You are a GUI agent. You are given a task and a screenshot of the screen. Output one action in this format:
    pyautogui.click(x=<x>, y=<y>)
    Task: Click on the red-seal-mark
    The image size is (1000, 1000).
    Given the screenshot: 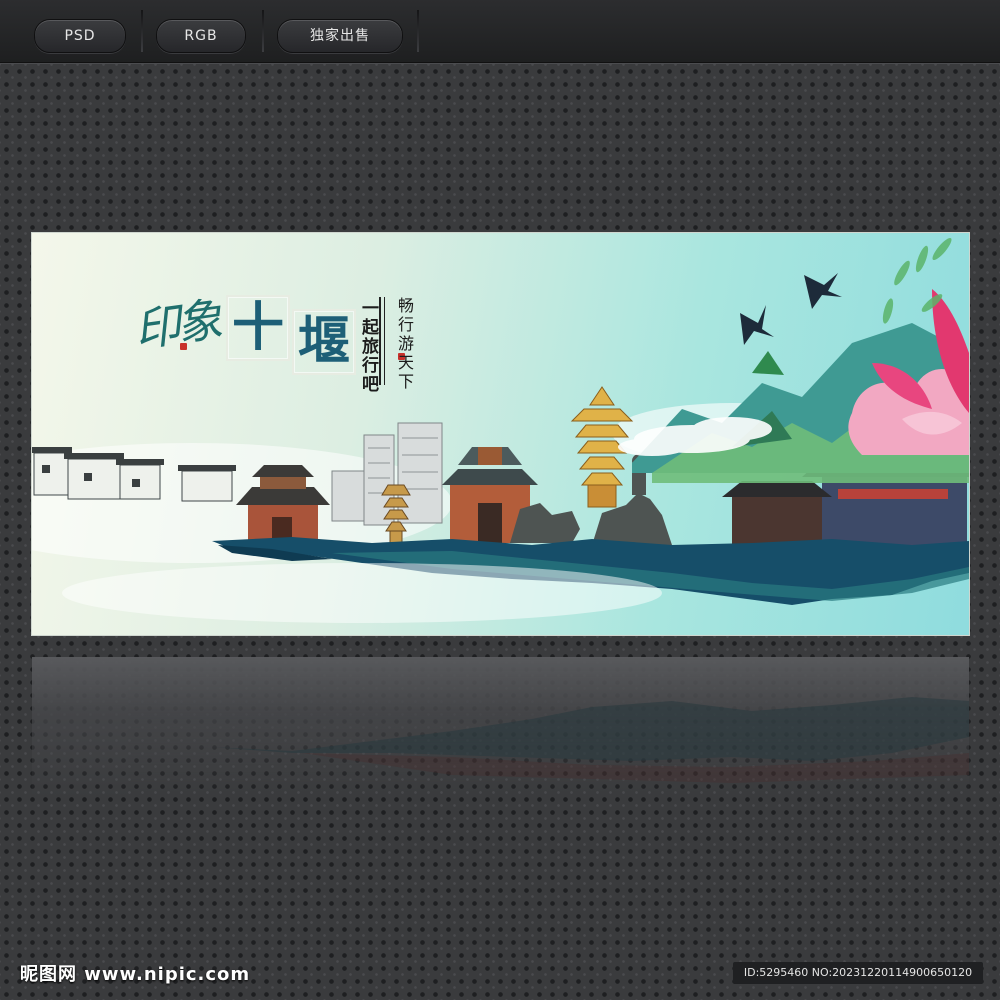 What is the action you would take?
    pyautogui.click(x=183, y=346)
    